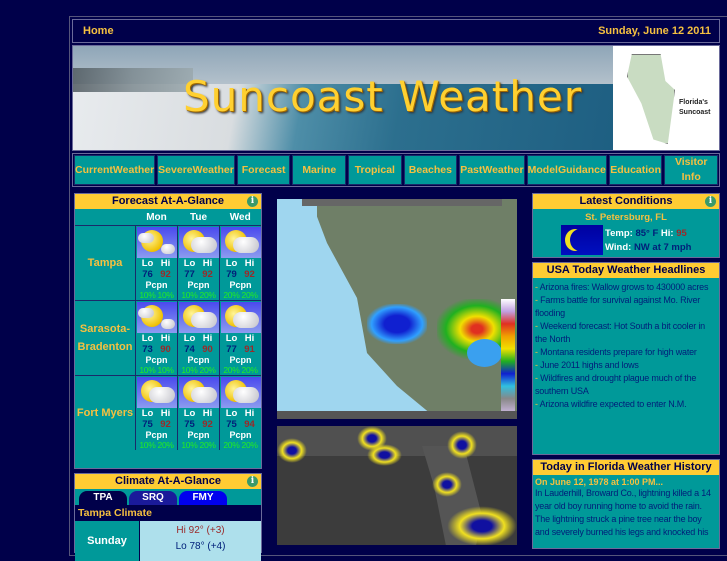 This screenshot has width=727, height=561. What do you see at coordinates (200, 546) in the screenshot?
I see `climate-lo: Lo 78° (+4)` at bounding box center [200, 546].